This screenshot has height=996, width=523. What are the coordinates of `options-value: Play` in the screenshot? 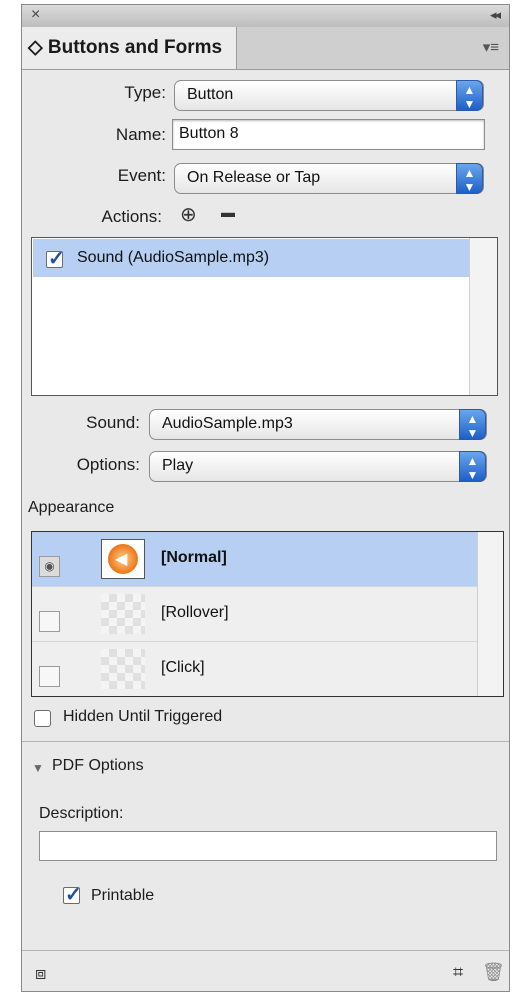 It's located at (178, 465).